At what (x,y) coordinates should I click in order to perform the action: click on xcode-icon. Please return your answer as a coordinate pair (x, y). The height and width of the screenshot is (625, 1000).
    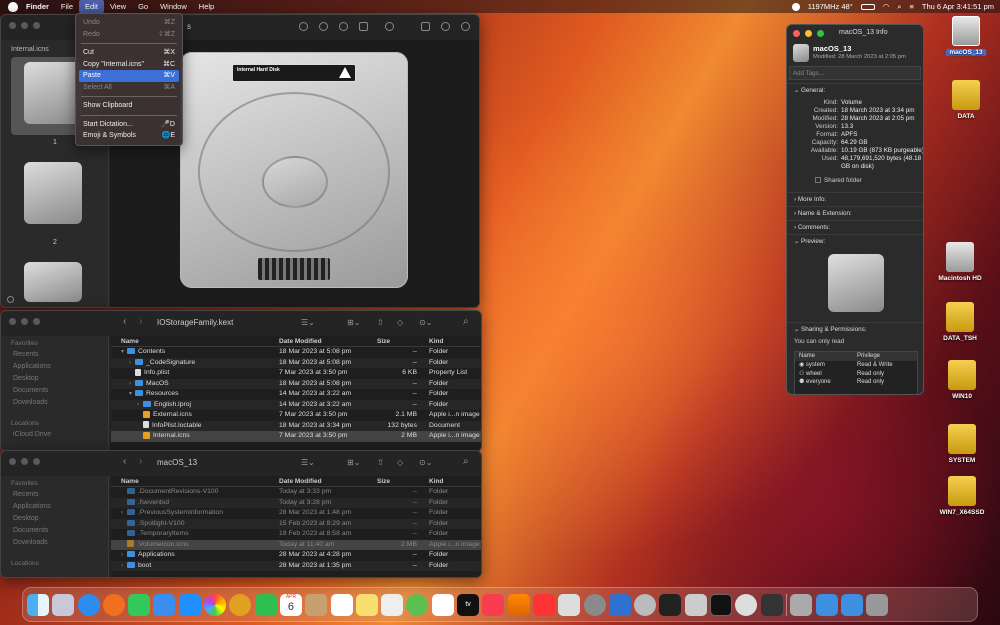
    Looking at the image, I should click on (619, 604).